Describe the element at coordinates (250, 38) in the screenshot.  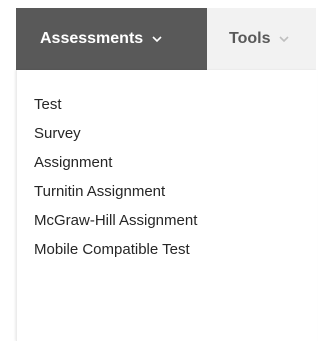
I see `tools-menu-label: Tools` at that location.